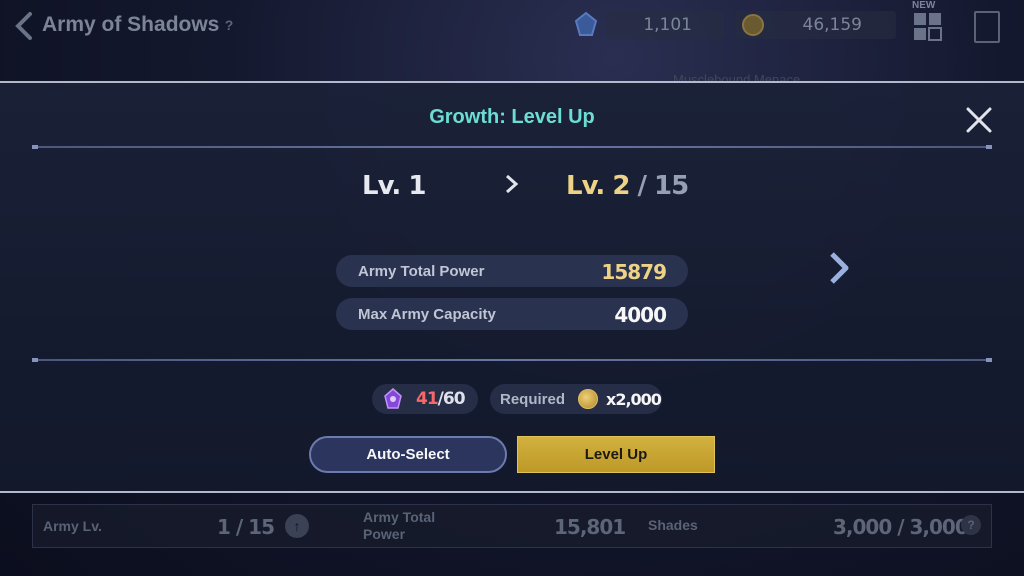 The image size is (1024, 576). What do you see at coordinates (512, 26) in the screenshot?
I see `top-bar: Army of Shadows ? 1,101 46,159 NEW` at bounding box center [512, 26].